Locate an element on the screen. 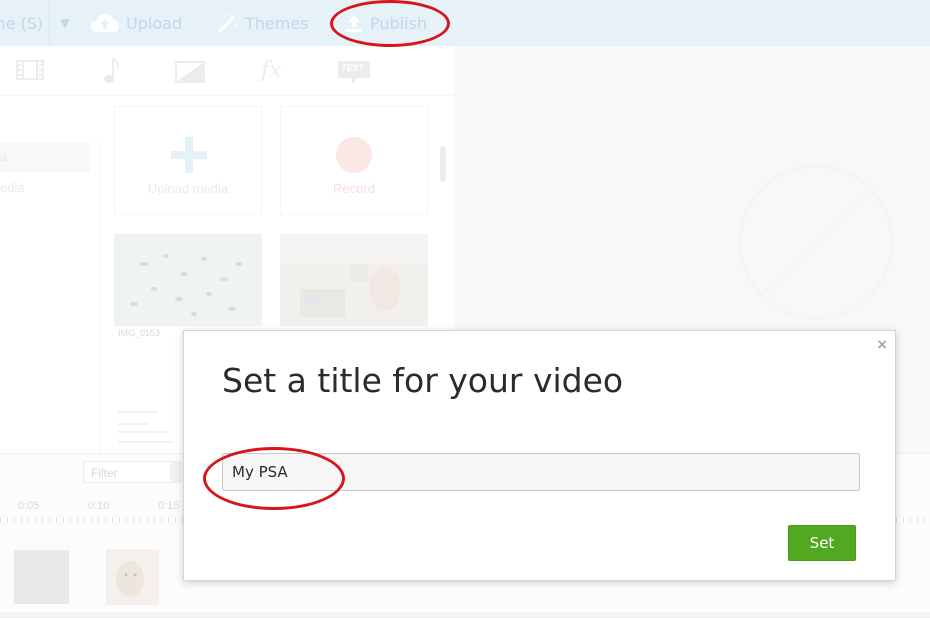  video-title-input is located at coordinates (541, 472).